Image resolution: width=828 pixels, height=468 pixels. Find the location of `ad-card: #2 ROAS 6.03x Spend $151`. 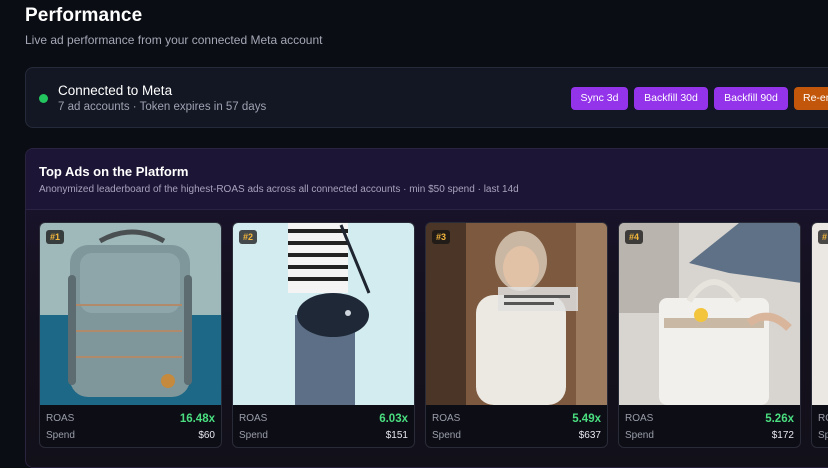

ad-card: #2 ROAS 6.03x Spend $151 is located at coordinates (323, 335).